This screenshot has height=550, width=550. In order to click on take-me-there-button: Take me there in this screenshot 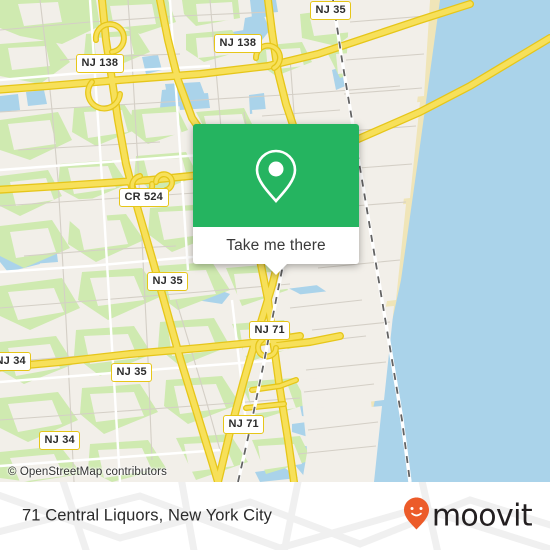, I will do `click(276, 245)`.